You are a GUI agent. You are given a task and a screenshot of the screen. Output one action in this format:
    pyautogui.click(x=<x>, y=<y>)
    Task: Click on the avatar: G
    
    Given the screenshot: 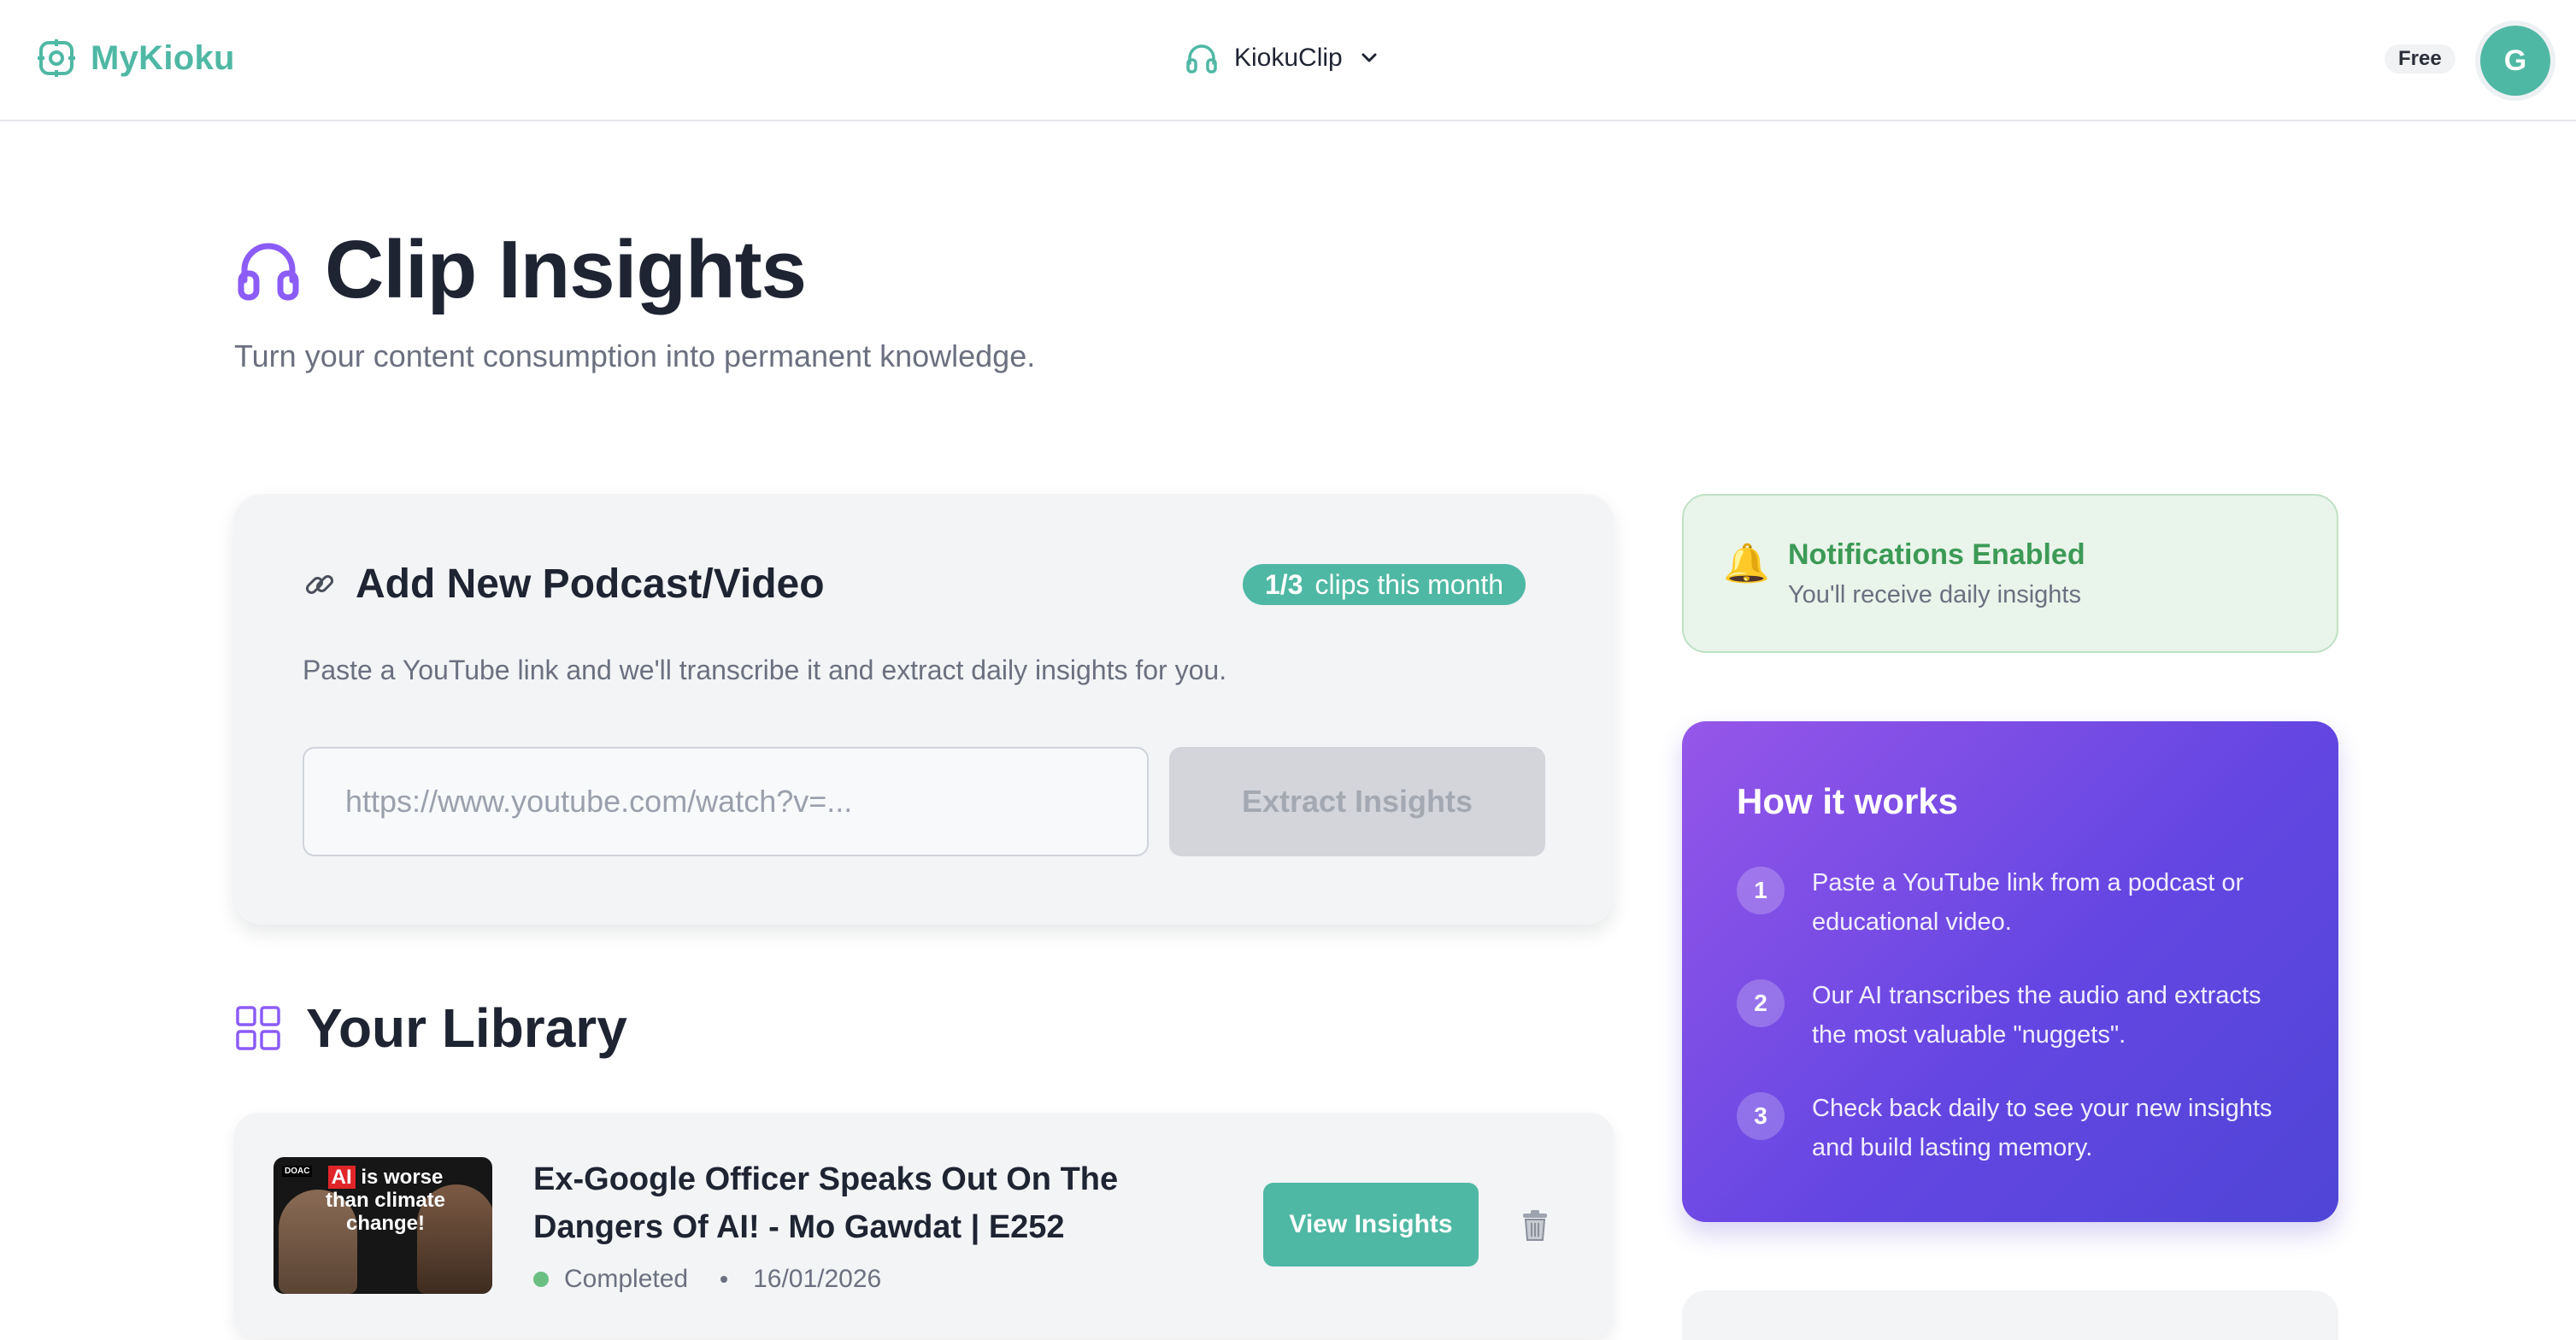 What is the action you would take?
    pyautogui.click(x=2515, y=61)
    